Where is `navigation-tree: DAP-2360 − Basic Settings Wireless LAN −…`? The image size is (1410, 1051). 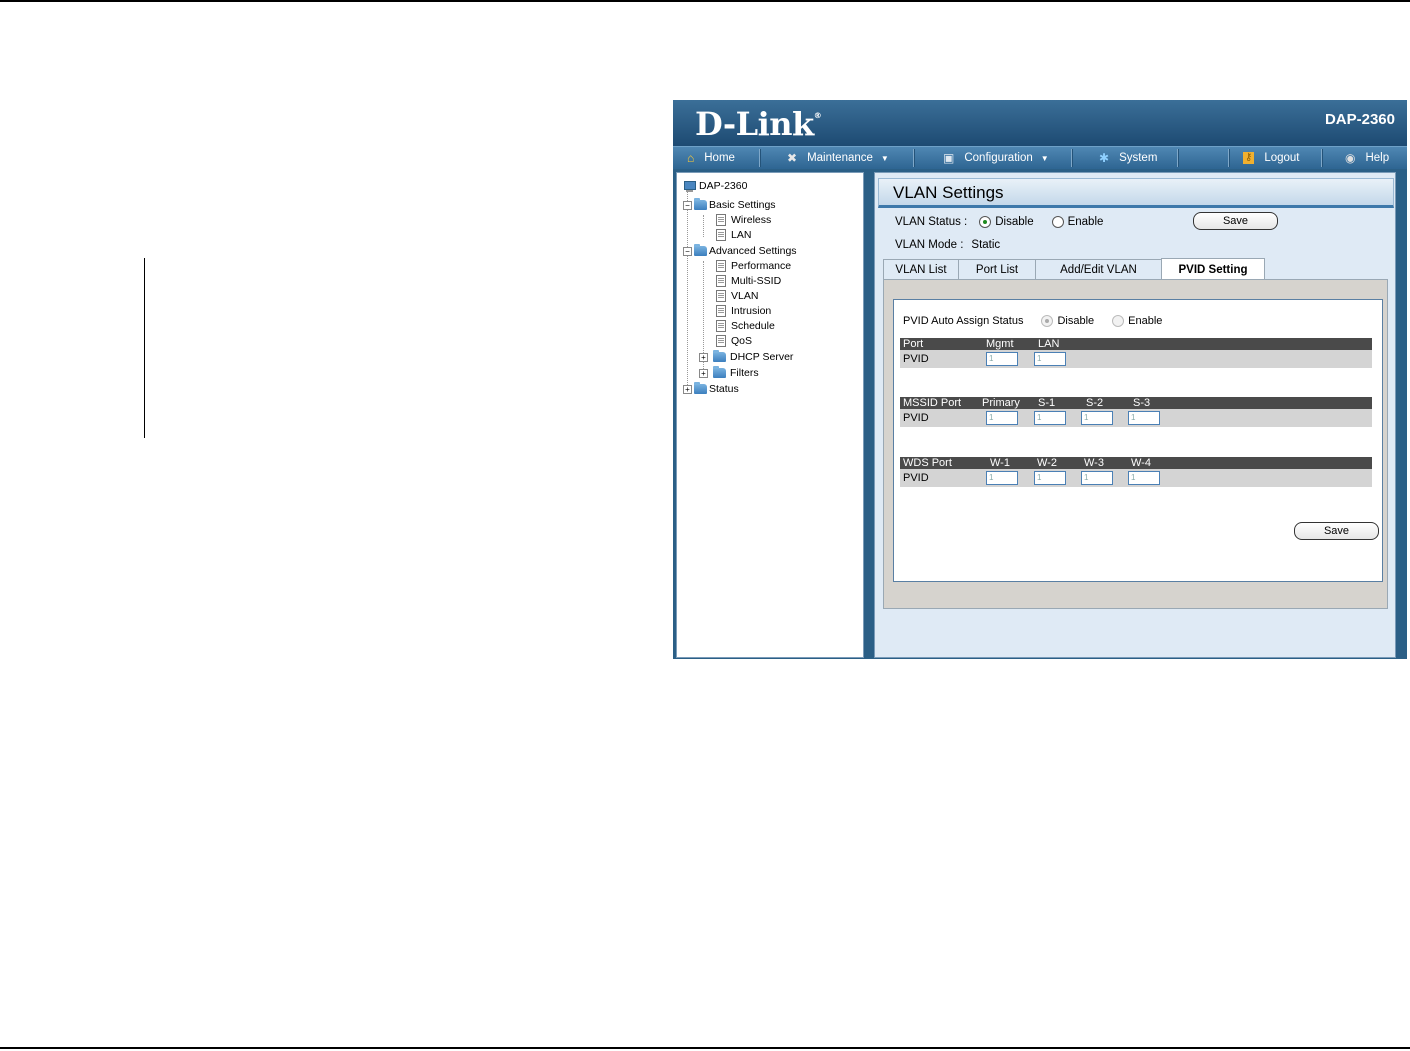
navigation-tree: DAP-2360 − Basic Settings Wireless LAN −… is located at coordinates (770, 415).